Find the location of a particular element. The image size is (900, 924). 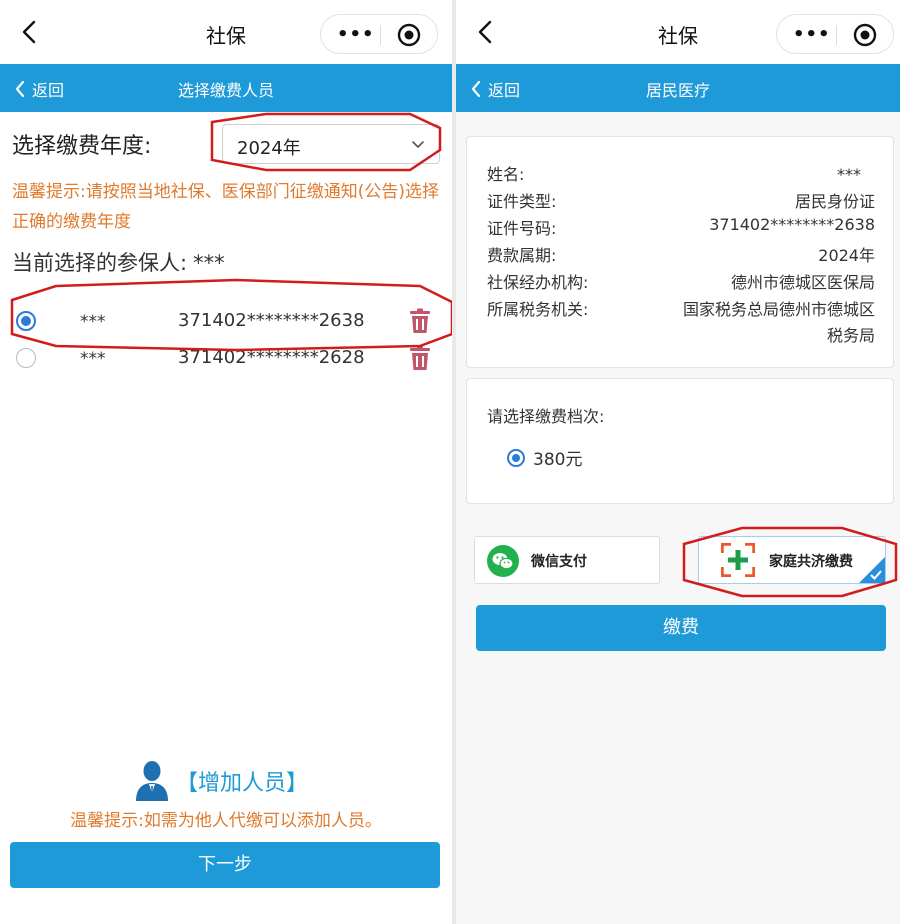

person-icon is located at coordinates (152, 781).